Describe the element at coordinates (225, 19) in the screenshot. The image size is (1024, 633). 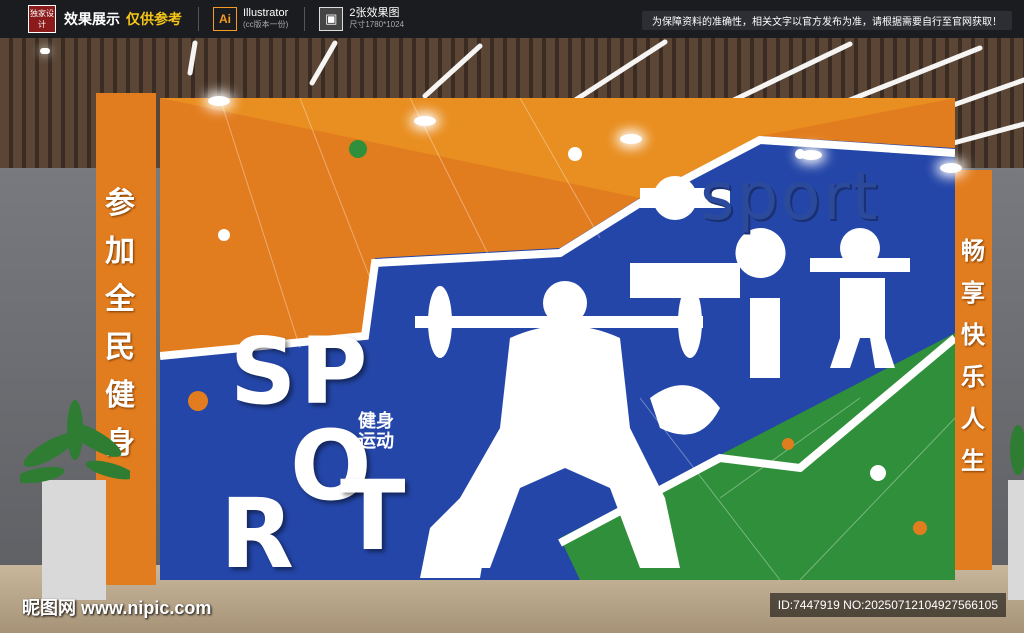
I see `illustrator-icon: Ai` at that location.